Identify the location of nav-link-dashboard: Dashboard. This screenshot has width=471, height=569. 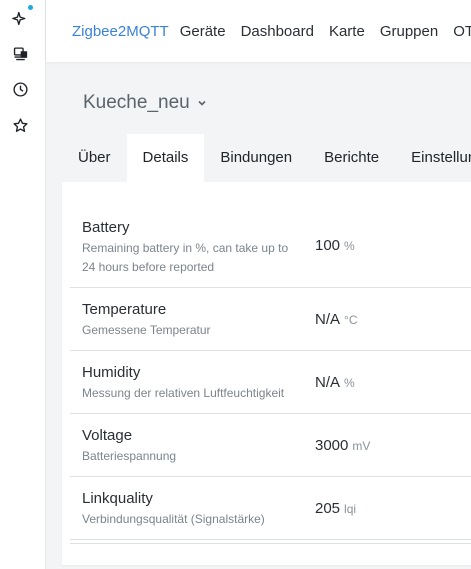
(277, 31).